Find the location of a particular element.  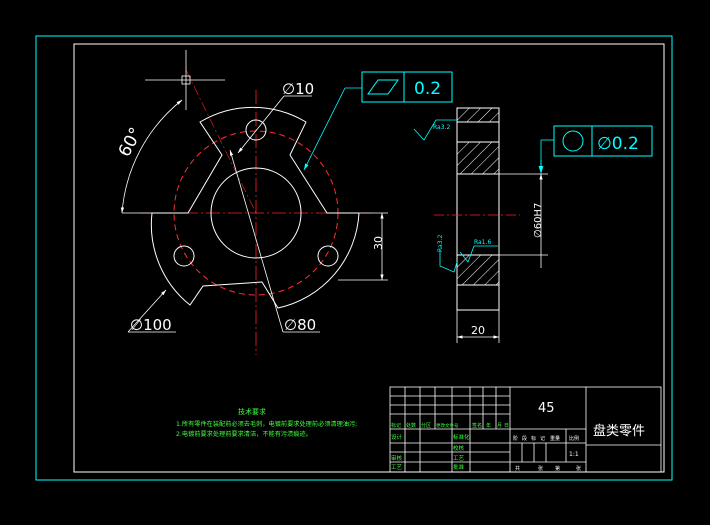

stage-header-1: 段 is located at coordinates (524, 438).